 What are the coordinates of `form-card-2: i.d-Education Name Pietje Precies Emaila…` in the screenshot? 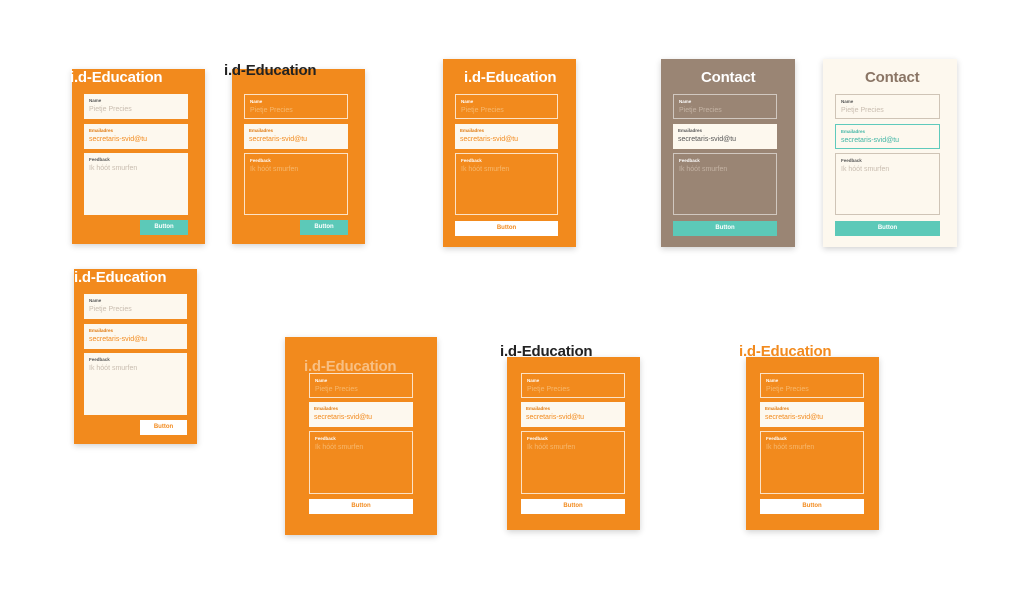 It's located at (294, 153).